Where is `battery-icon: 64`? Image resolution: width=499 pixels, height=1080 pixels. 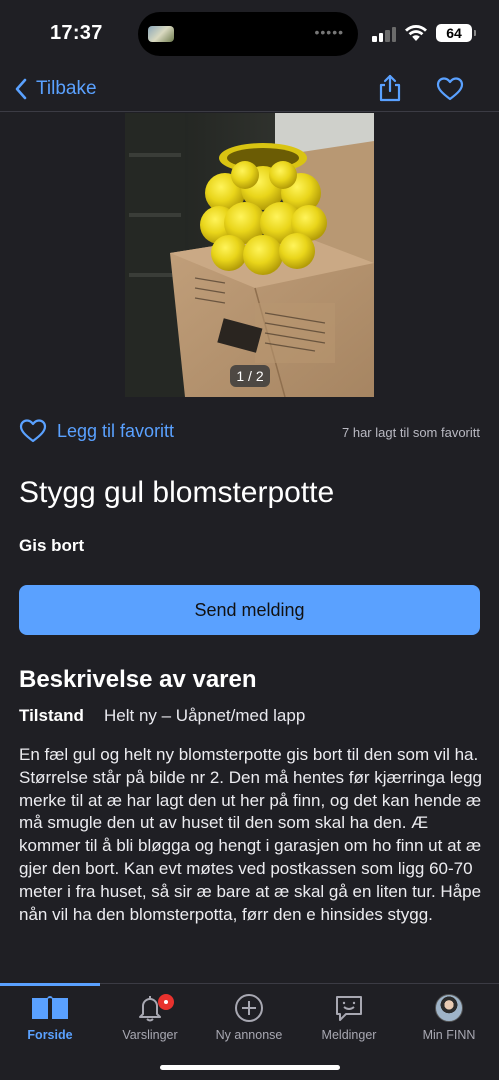 battery-icon: 64 is located at coordinates (456, 33).